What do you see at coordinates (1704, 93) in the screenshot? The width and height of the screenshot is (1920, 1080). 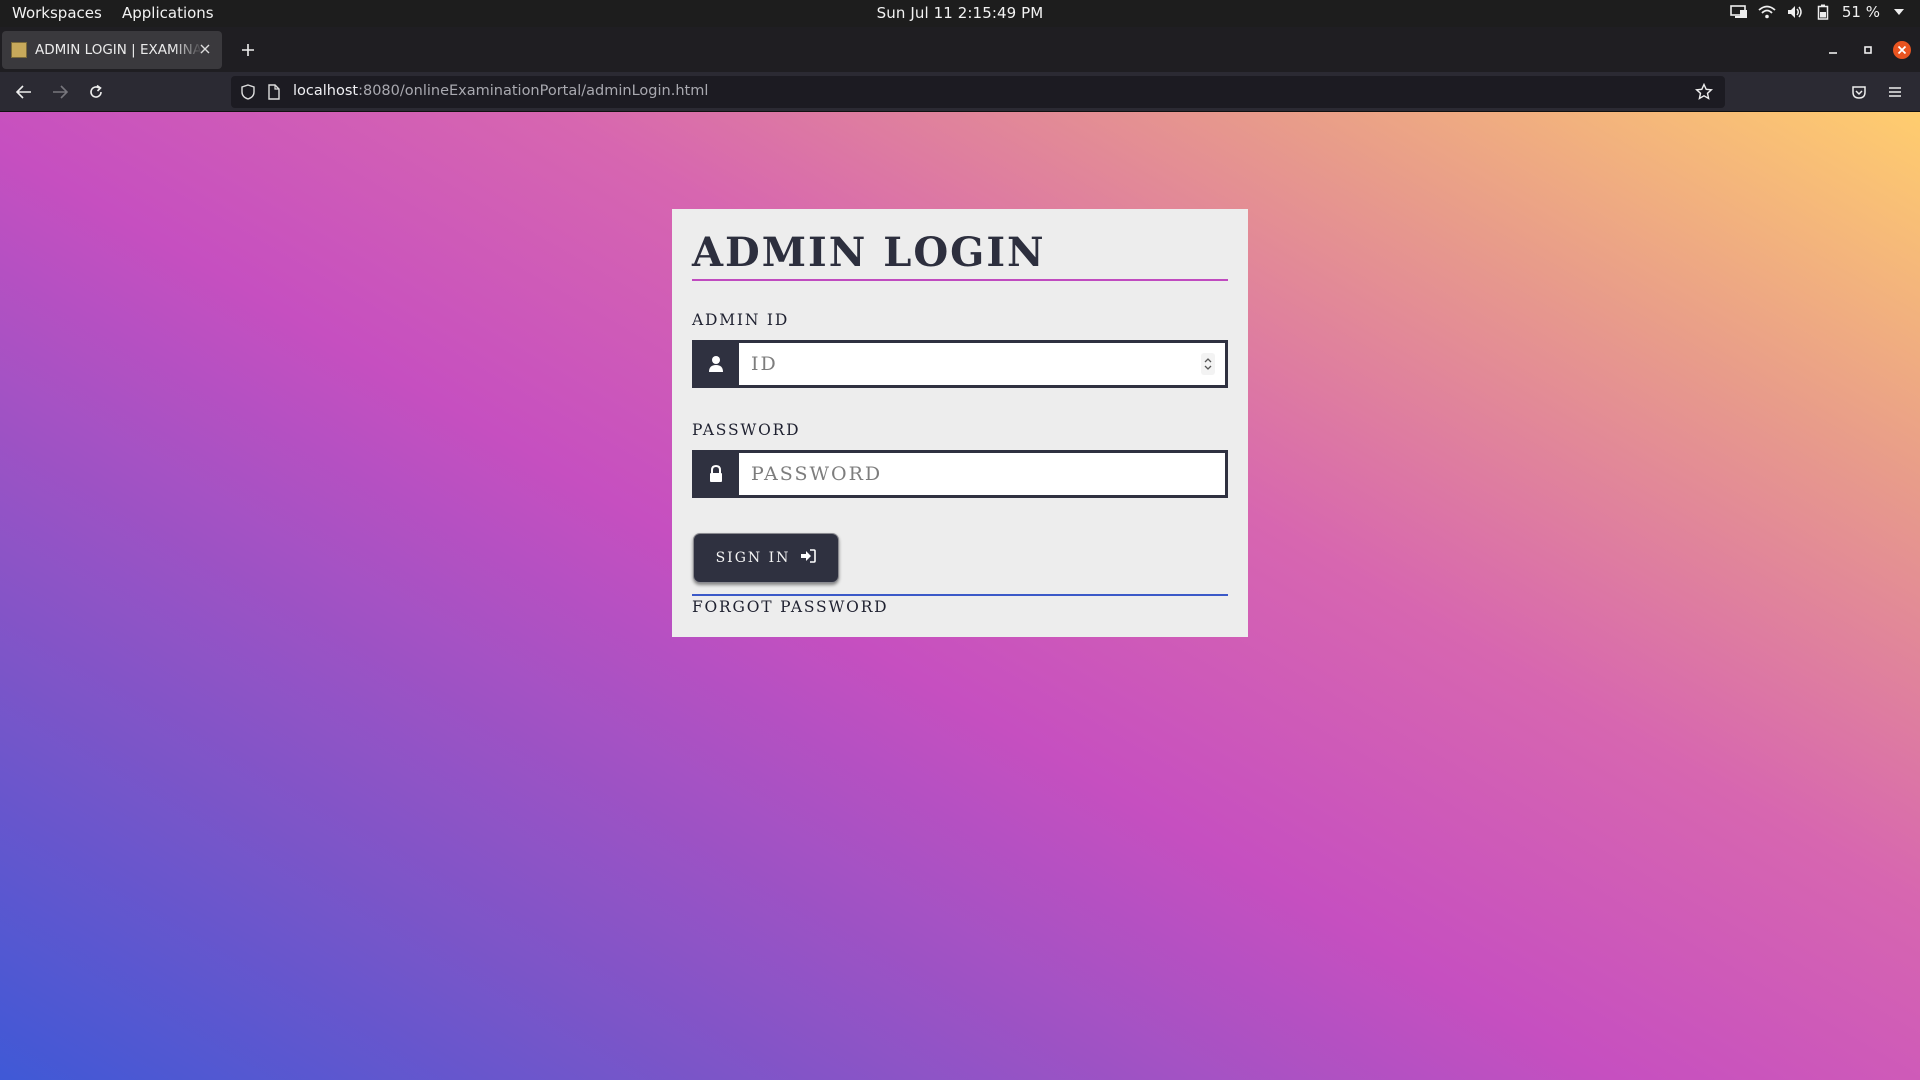 I see `bookmark-star-icon` at bounding box center [1704, 93].